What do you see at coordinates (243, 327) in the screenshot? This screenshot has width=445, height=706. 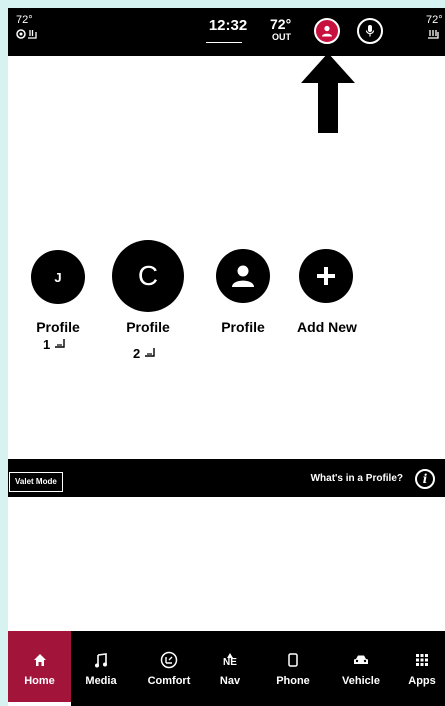 I see `profile-3-label: Profile` at bounding box center [243, 327].